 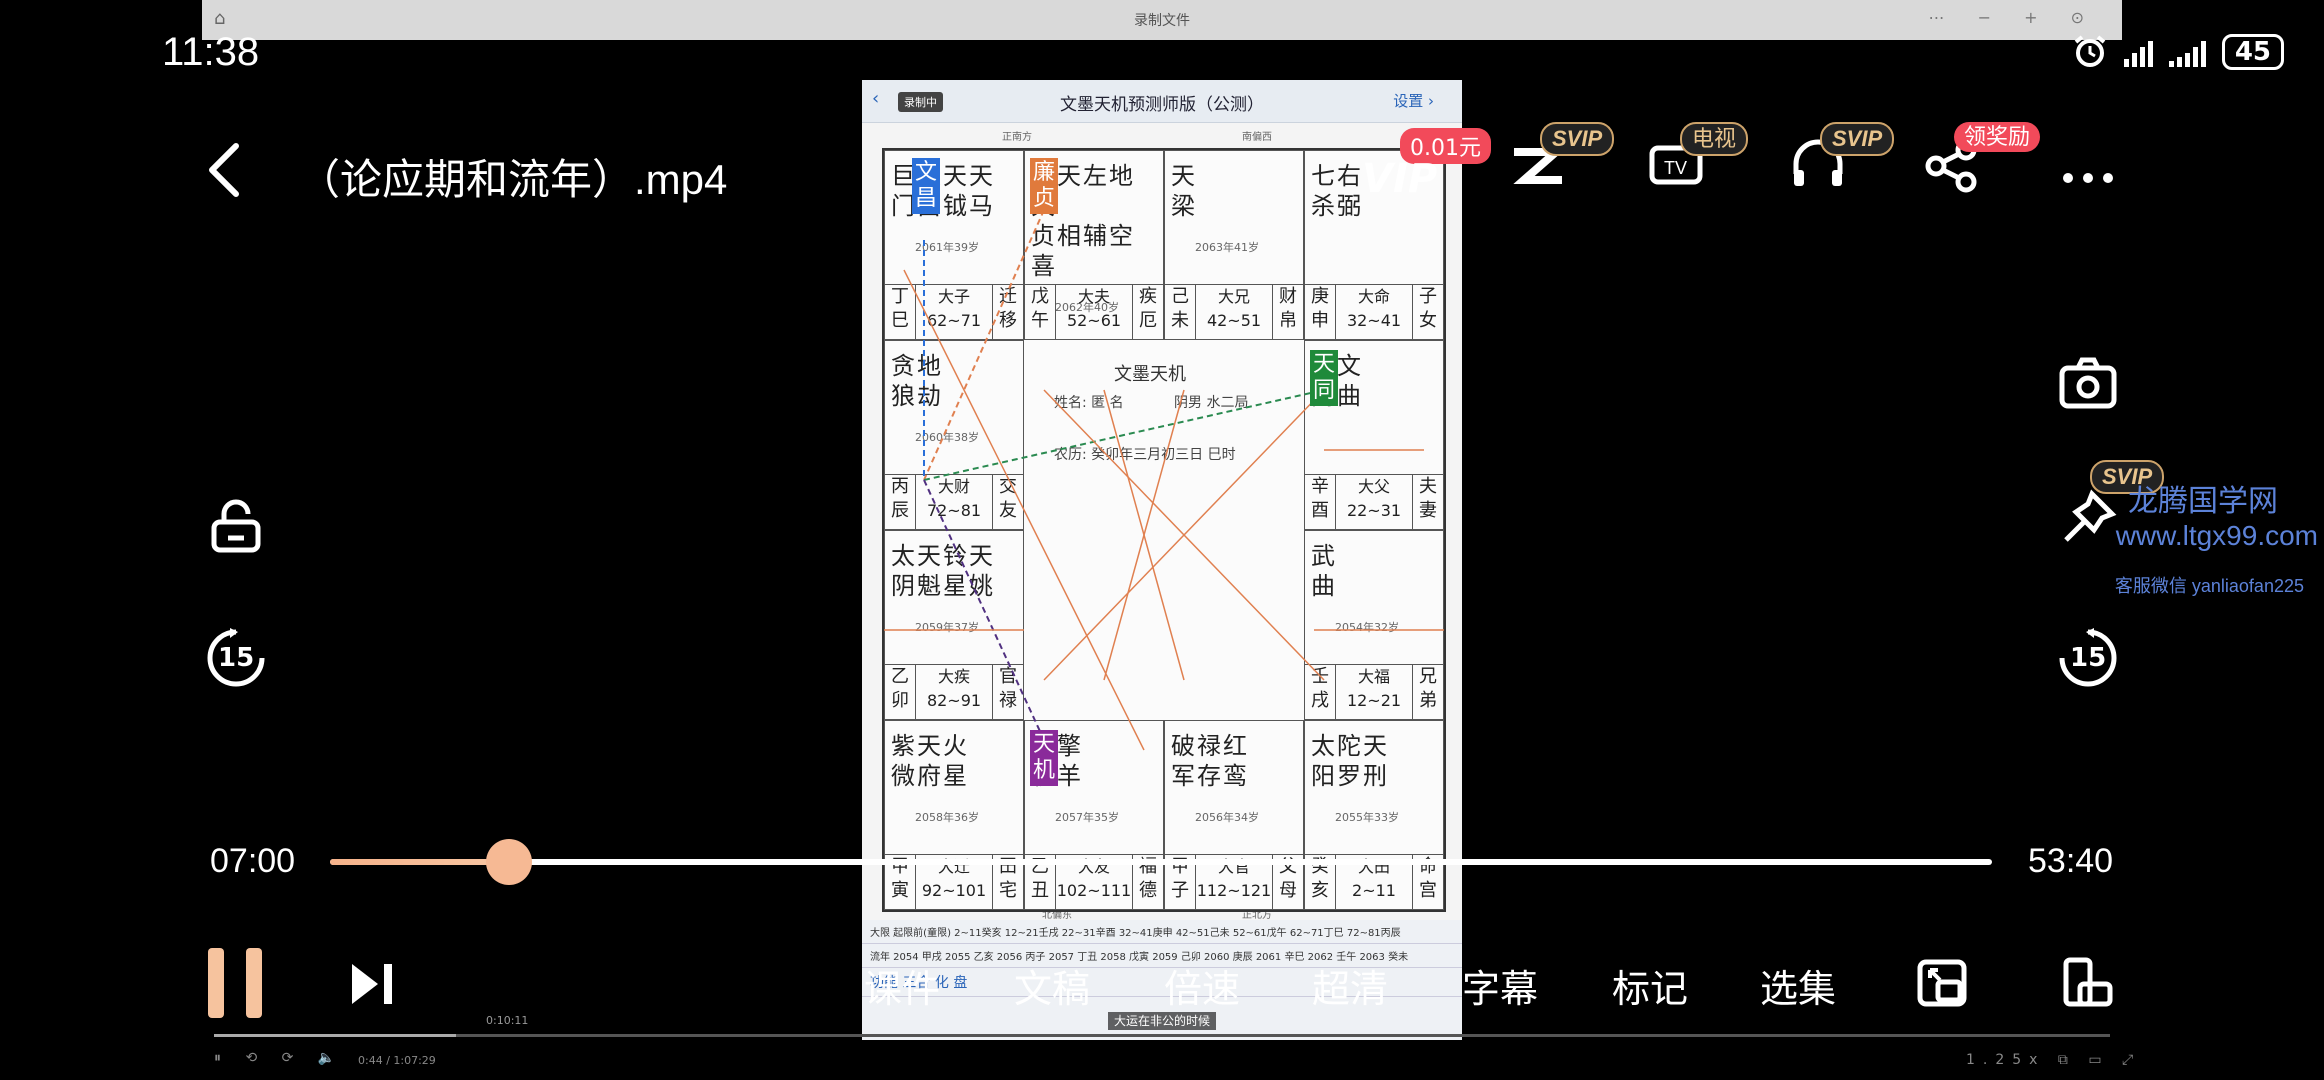 I want to click on forward-15-button: 15, so click(x=2088, y=658).